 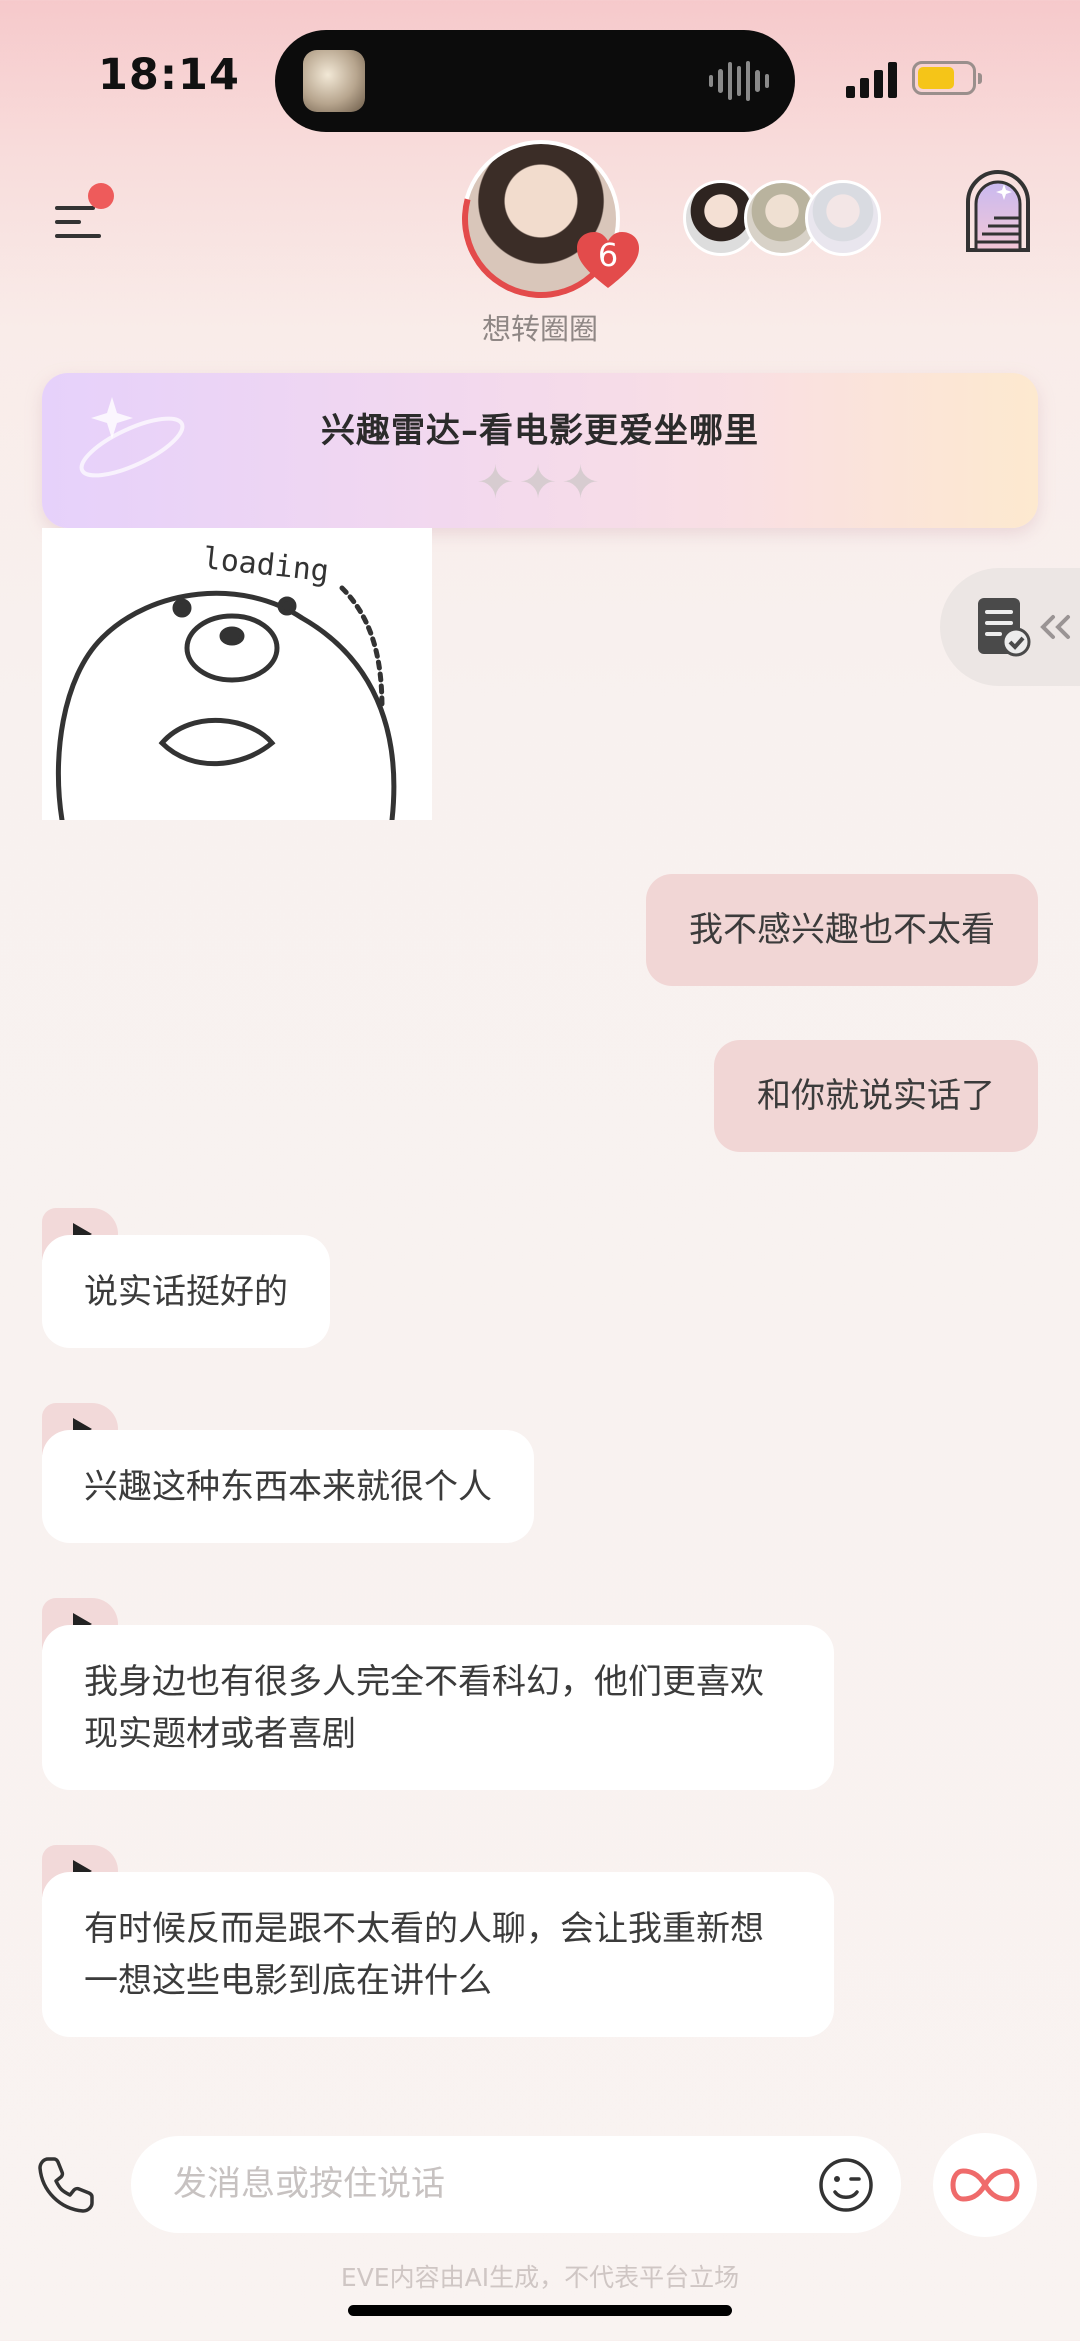 What do you see at coordinates (872, 79) in the screenshot?
I see `cellular-signal-icon` at bounding box center [872, 79].